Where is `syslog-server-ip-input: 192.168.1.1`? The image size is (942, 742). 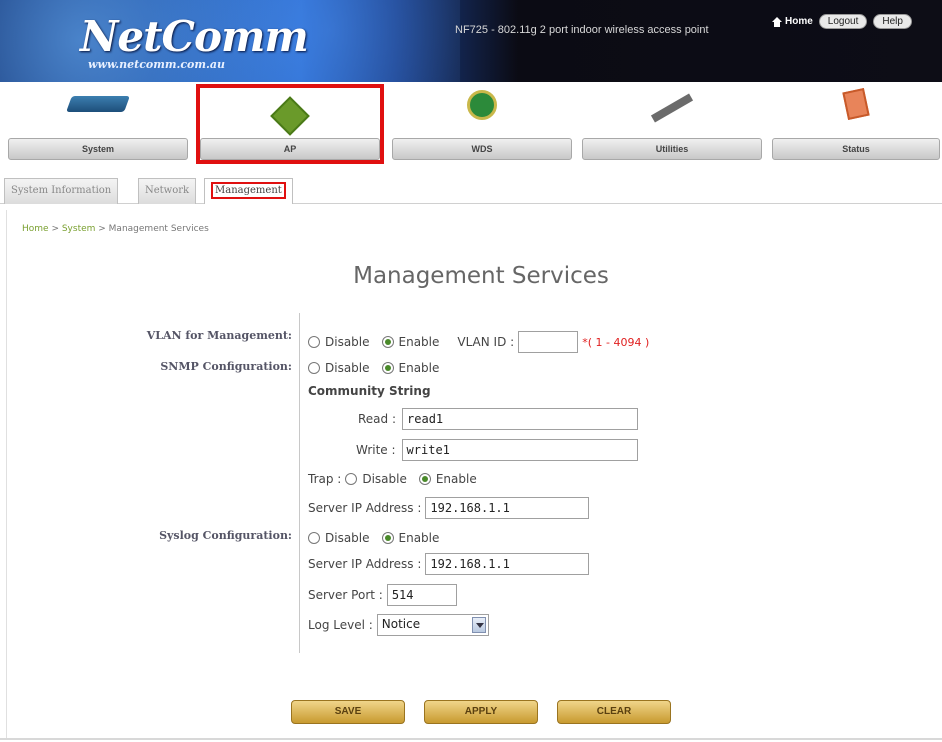
syslog-server-ip-input: 192.168.1.1 is located at coordinates (507, 564).